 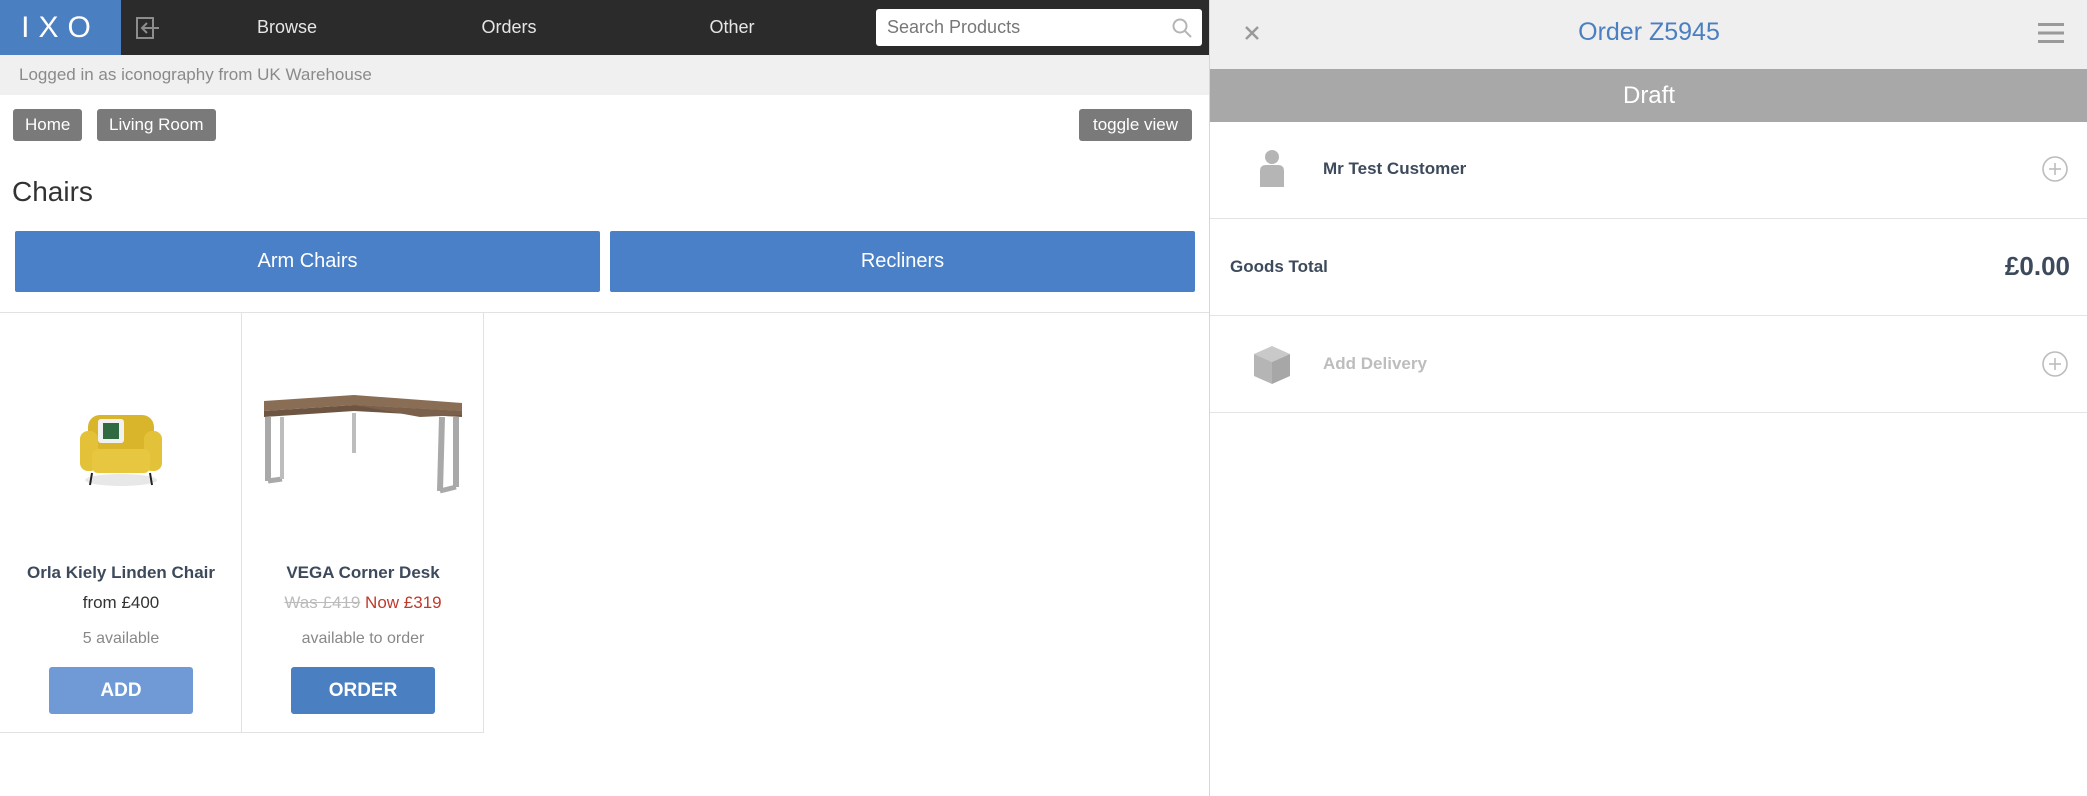 What do you see at coordinates (1648, 267) in the screenshot?
I see `goods-total-row: Goods Total £0.00` at bounding box center [1648, 267].